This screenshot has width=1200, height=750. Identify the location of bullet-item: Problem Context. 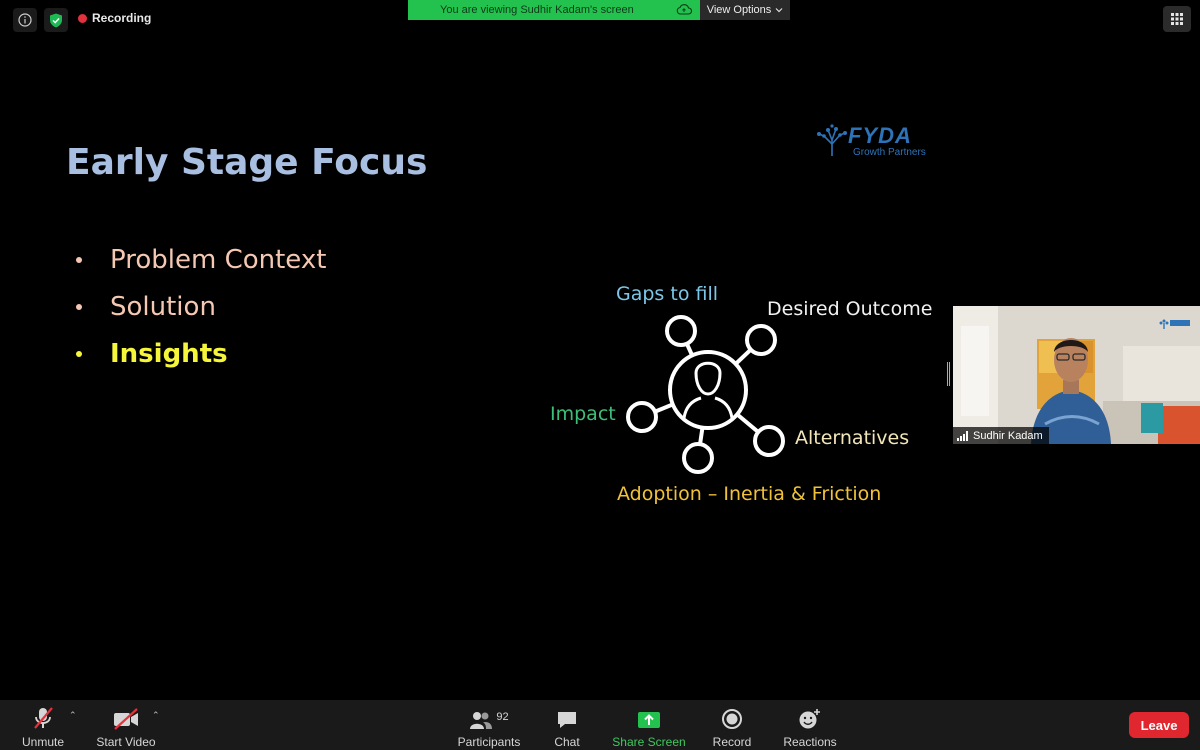
(201, 259).